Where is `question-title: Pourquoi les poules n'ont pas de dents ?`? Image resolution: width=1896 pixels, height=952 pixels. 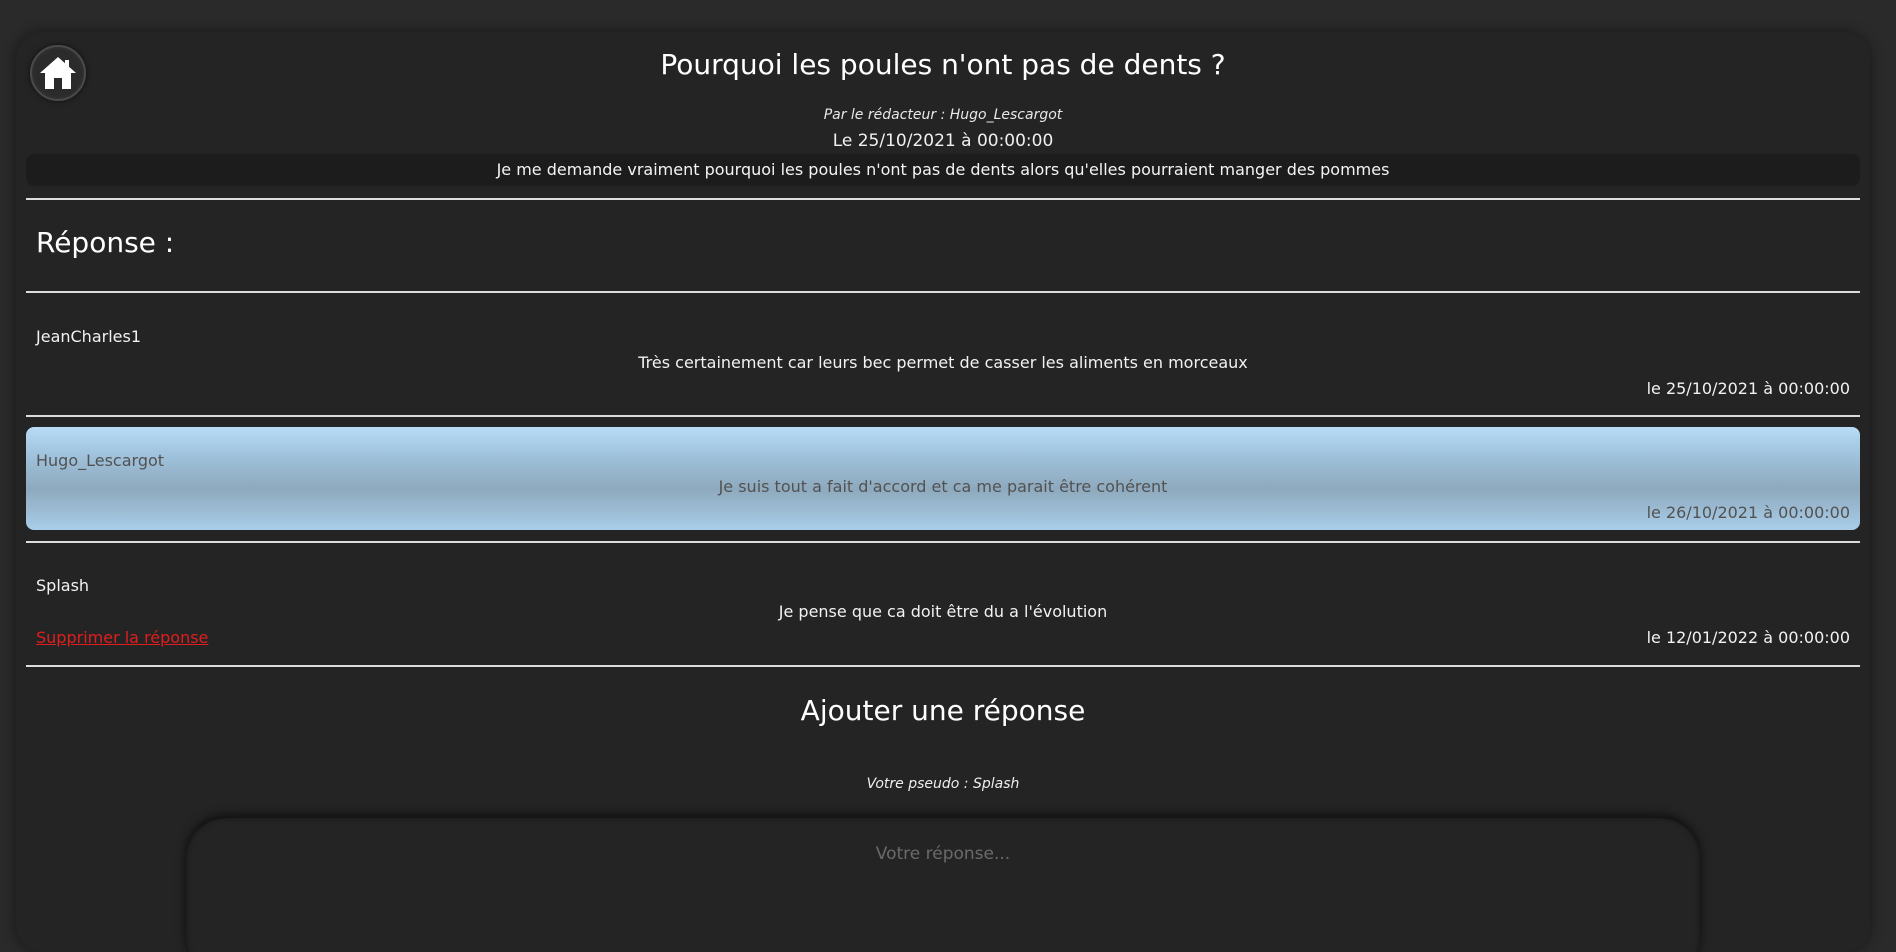
question-title: Pourquoi les poules n'ont pas de dents ? is located at coordinates (943, 64).